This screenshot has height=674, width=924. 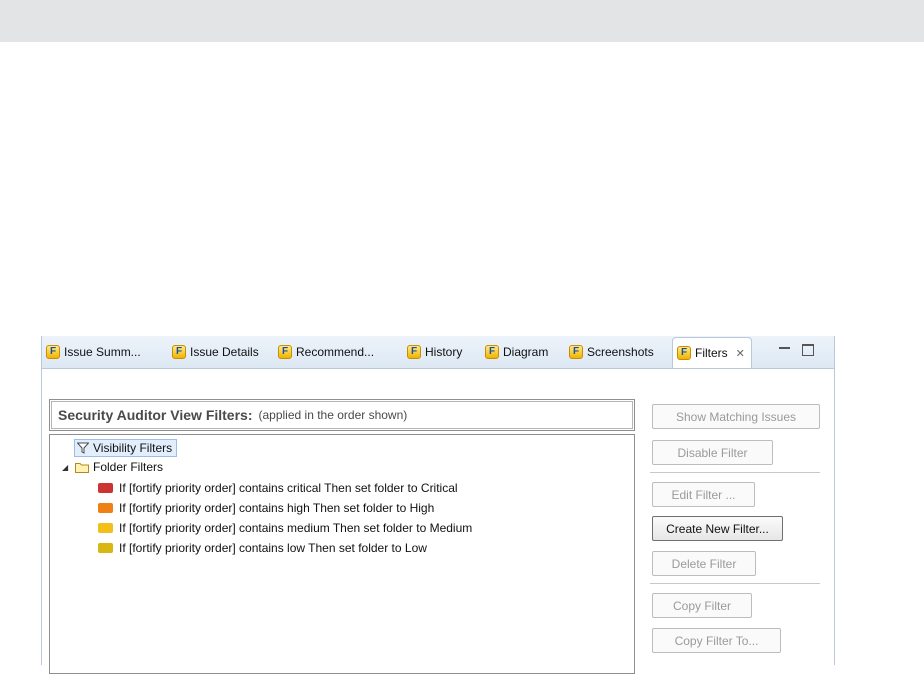 I want to click on funnel-icon, so click(x=83, y=448).